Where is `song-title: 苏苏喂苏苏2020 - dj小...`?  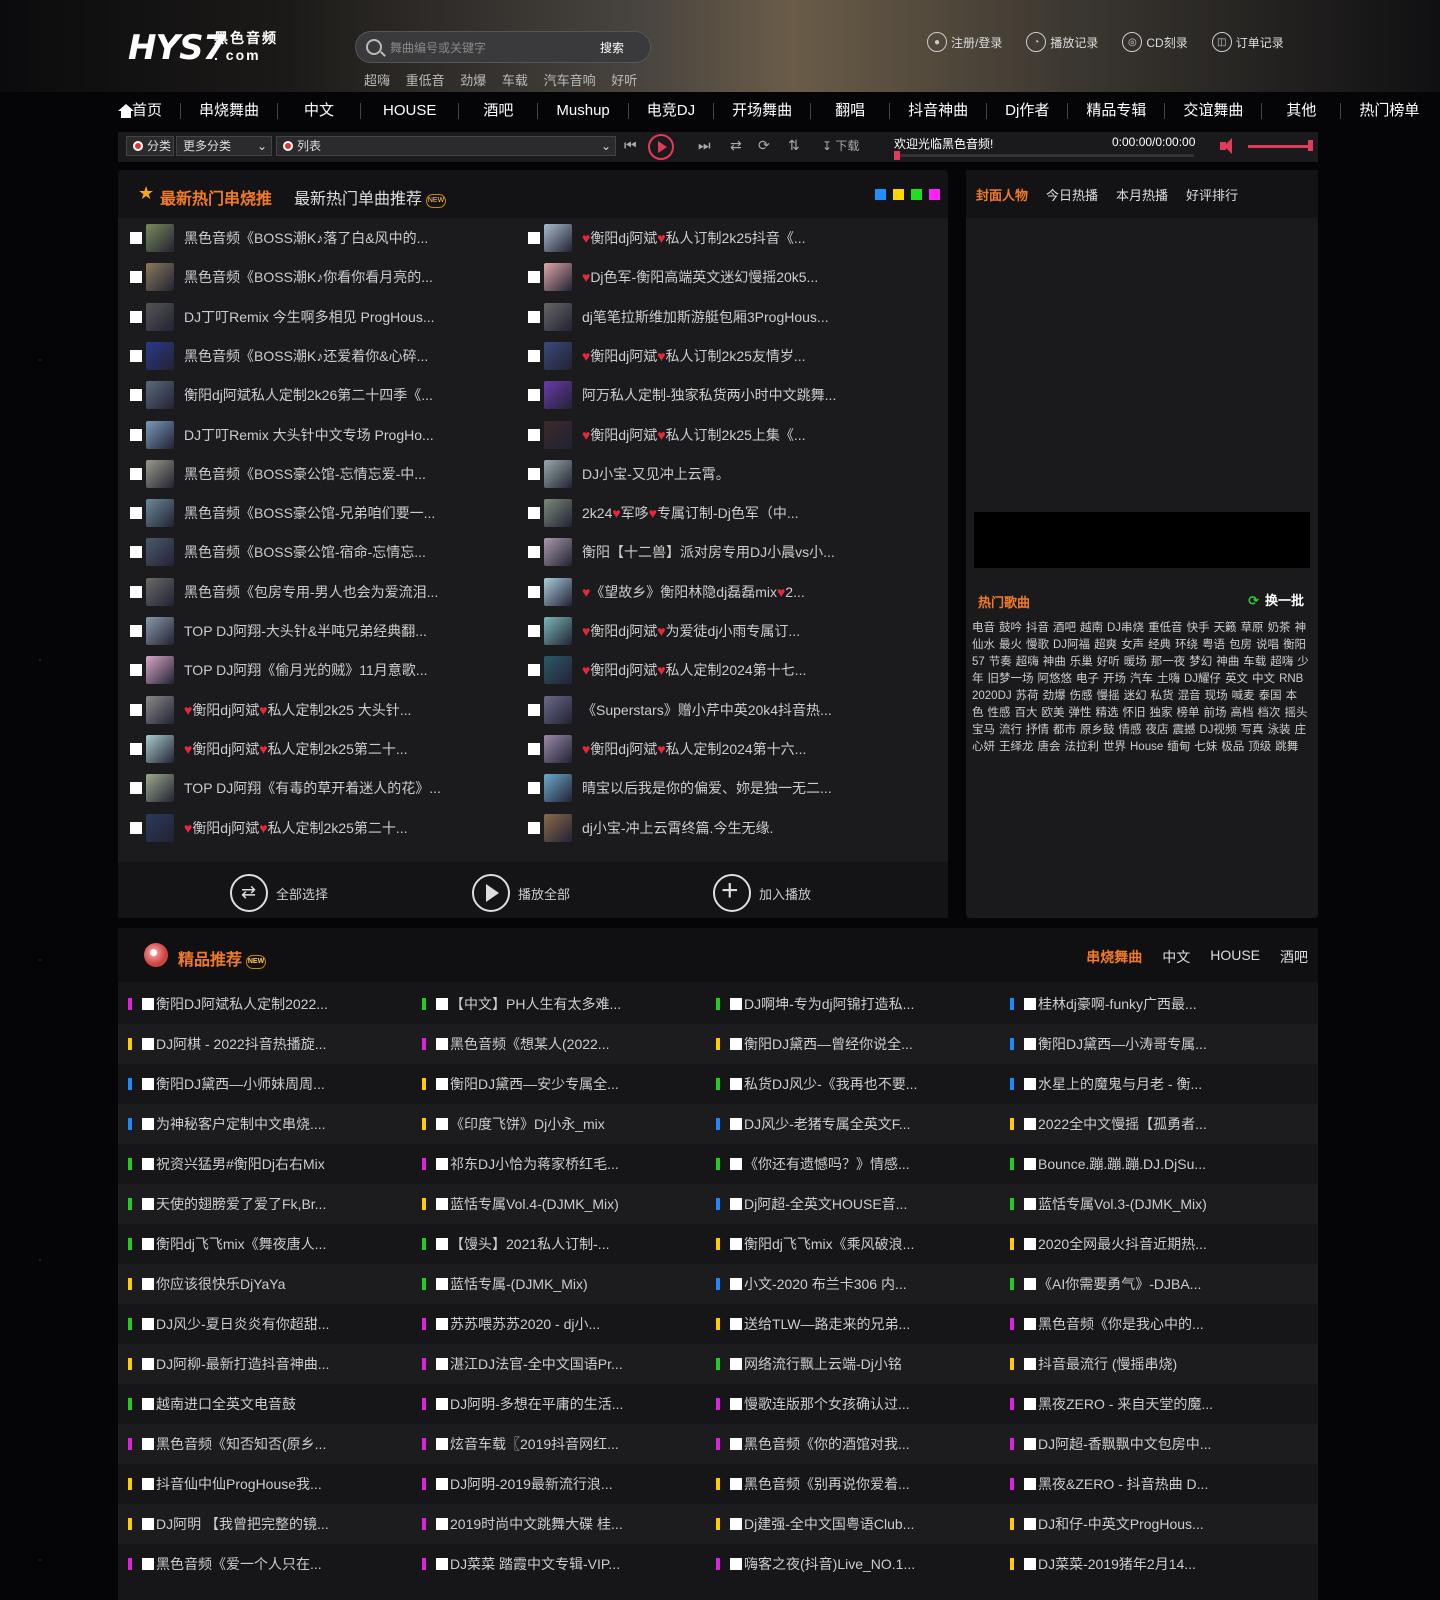 song-title: 苏苏喂苏苏2020 - dj小... is located at coordinates (525, 1324).